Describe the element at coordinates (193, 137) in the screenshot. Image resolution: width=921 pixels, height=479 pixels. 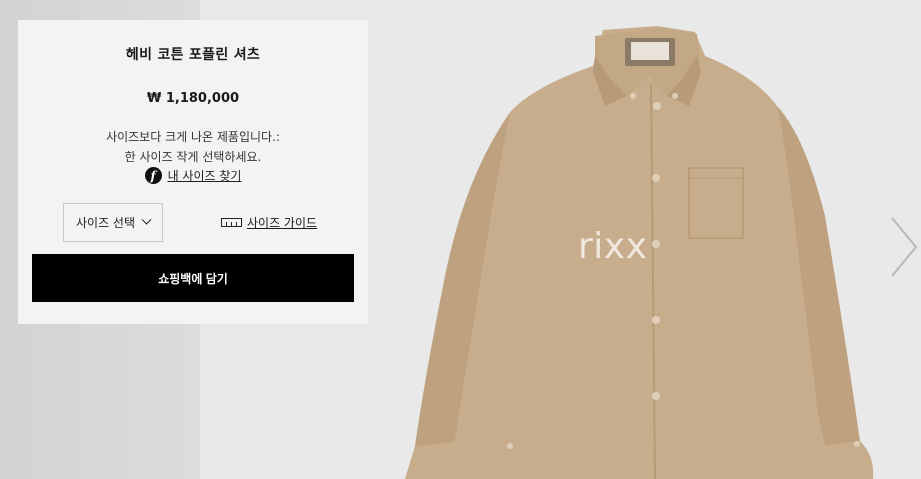
I see `fit-advice-line-1: 사이즈보다 크게 나온 제품입니다.:` at that location.